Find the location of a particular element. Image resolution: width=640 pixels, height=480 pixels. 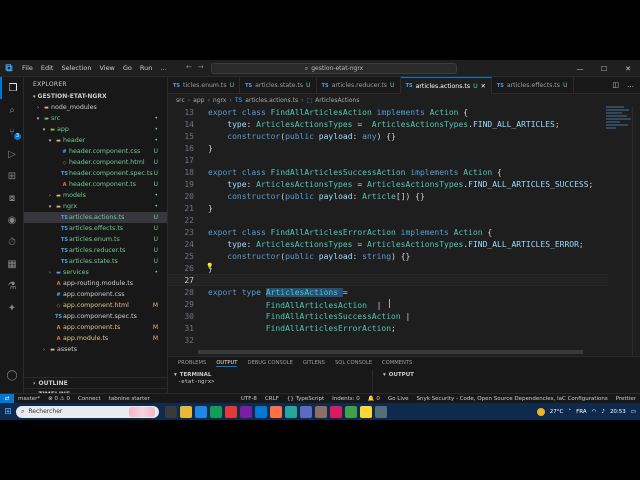

tree-item: TS app.component.spec.ts is located at coordinates (95, 316).